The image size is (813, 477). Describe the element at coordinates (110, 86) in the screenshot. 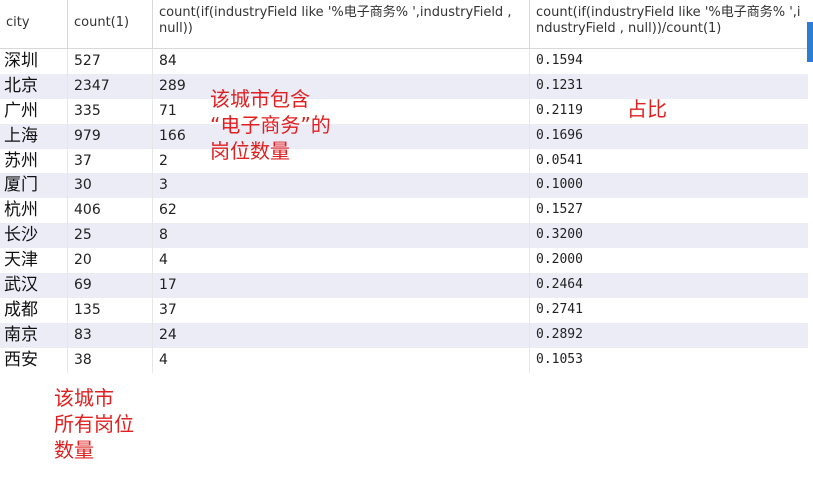

I see `cell-count: 2347` at that location.